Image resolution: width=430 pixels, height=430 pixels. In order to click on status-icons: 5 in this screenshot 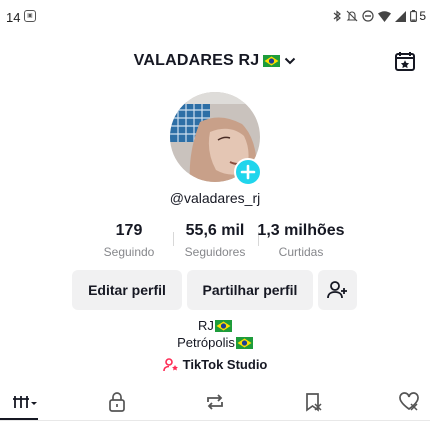, I will do `click(379, 16)`.